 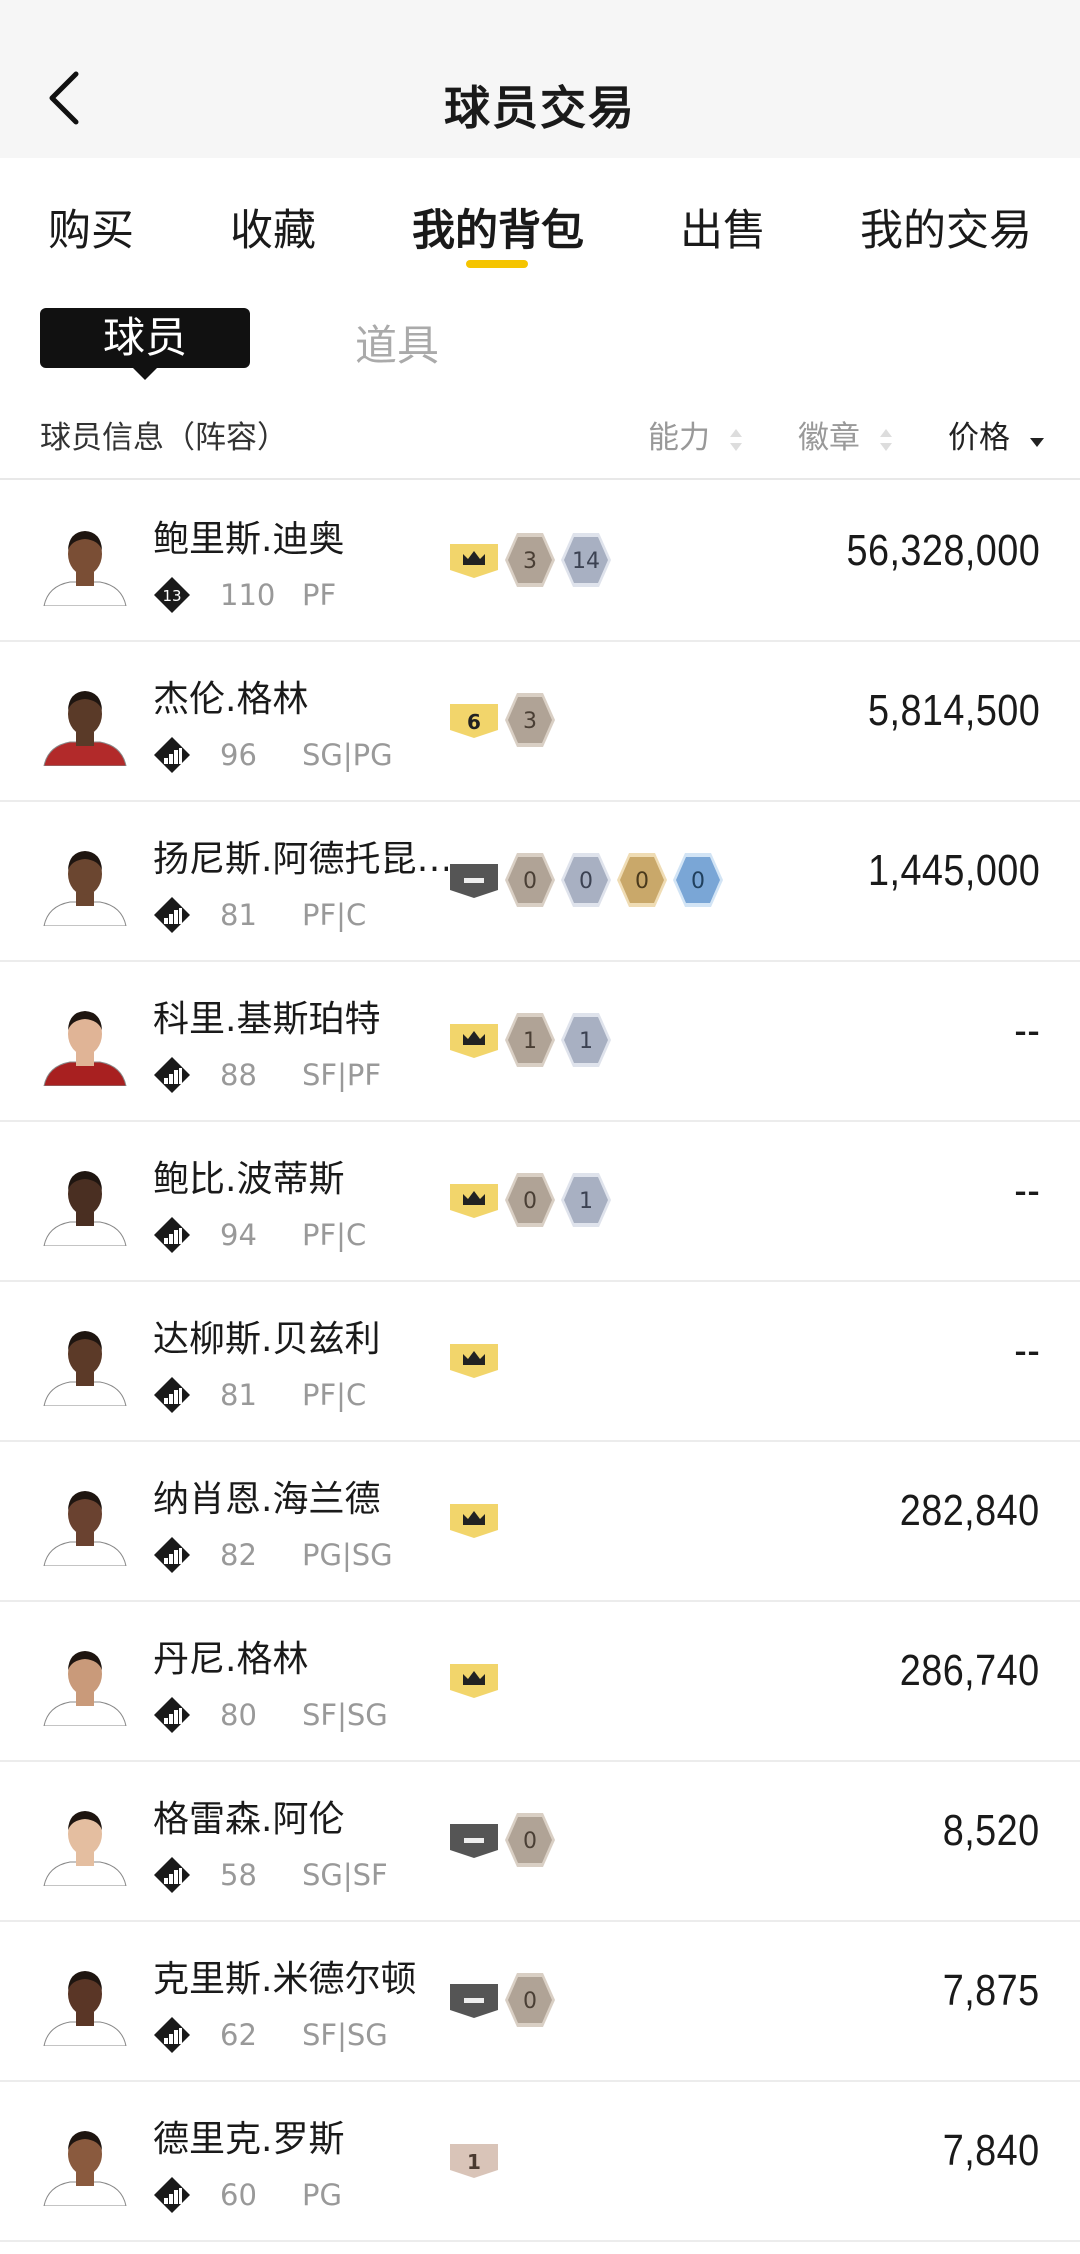 I want to click on player-name: 德里克.罗斯, so click(x=249, y=2139).